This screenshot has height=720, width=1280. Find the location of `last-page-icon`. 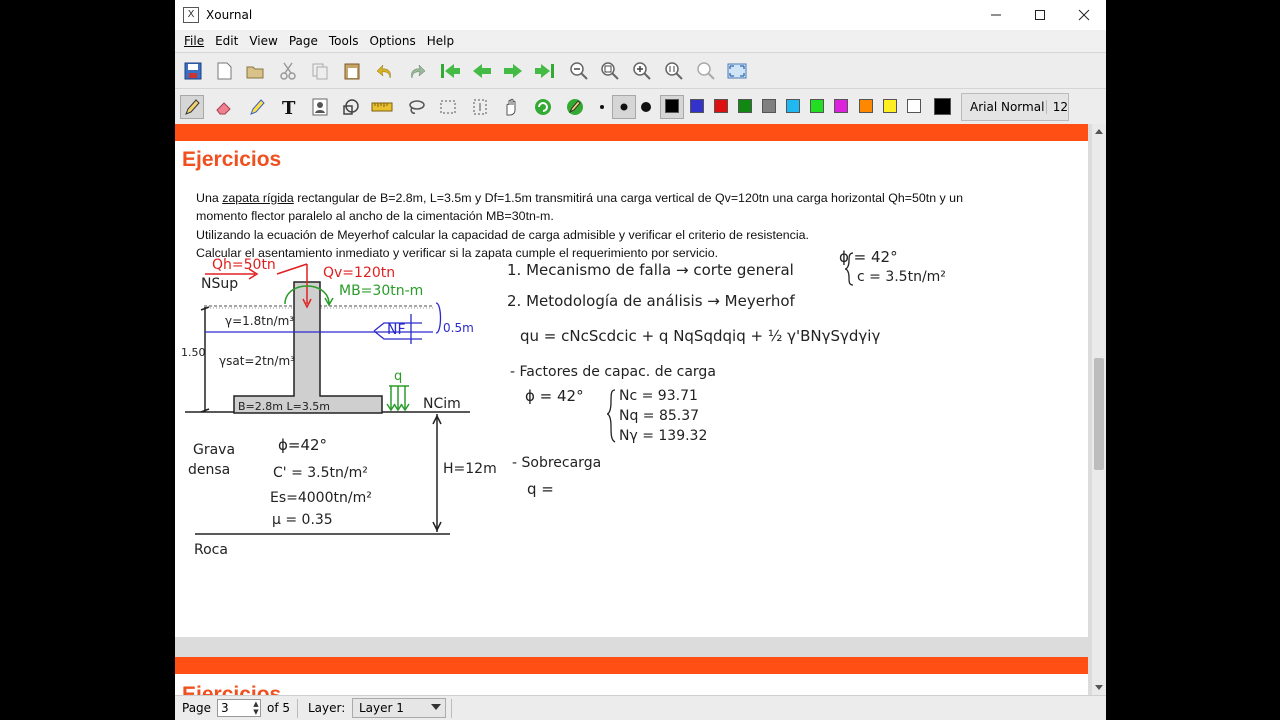

last-page-icon is located at coordinates (545, 71).